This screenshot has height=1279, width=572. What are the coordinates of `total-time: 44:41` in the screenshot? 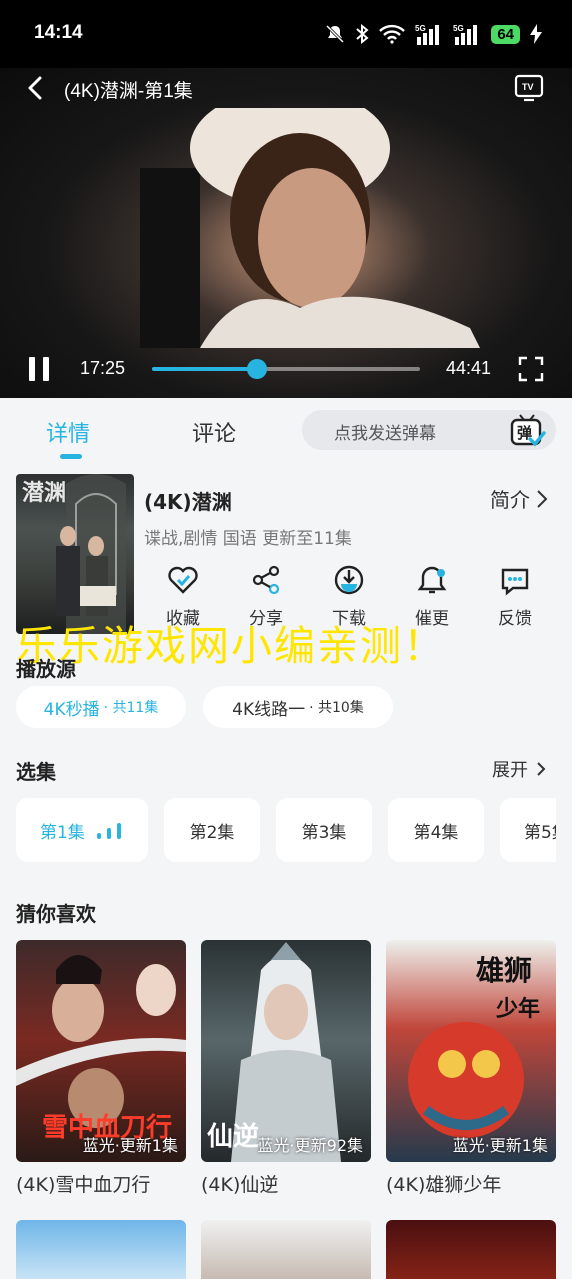 It's located at (469, 368).